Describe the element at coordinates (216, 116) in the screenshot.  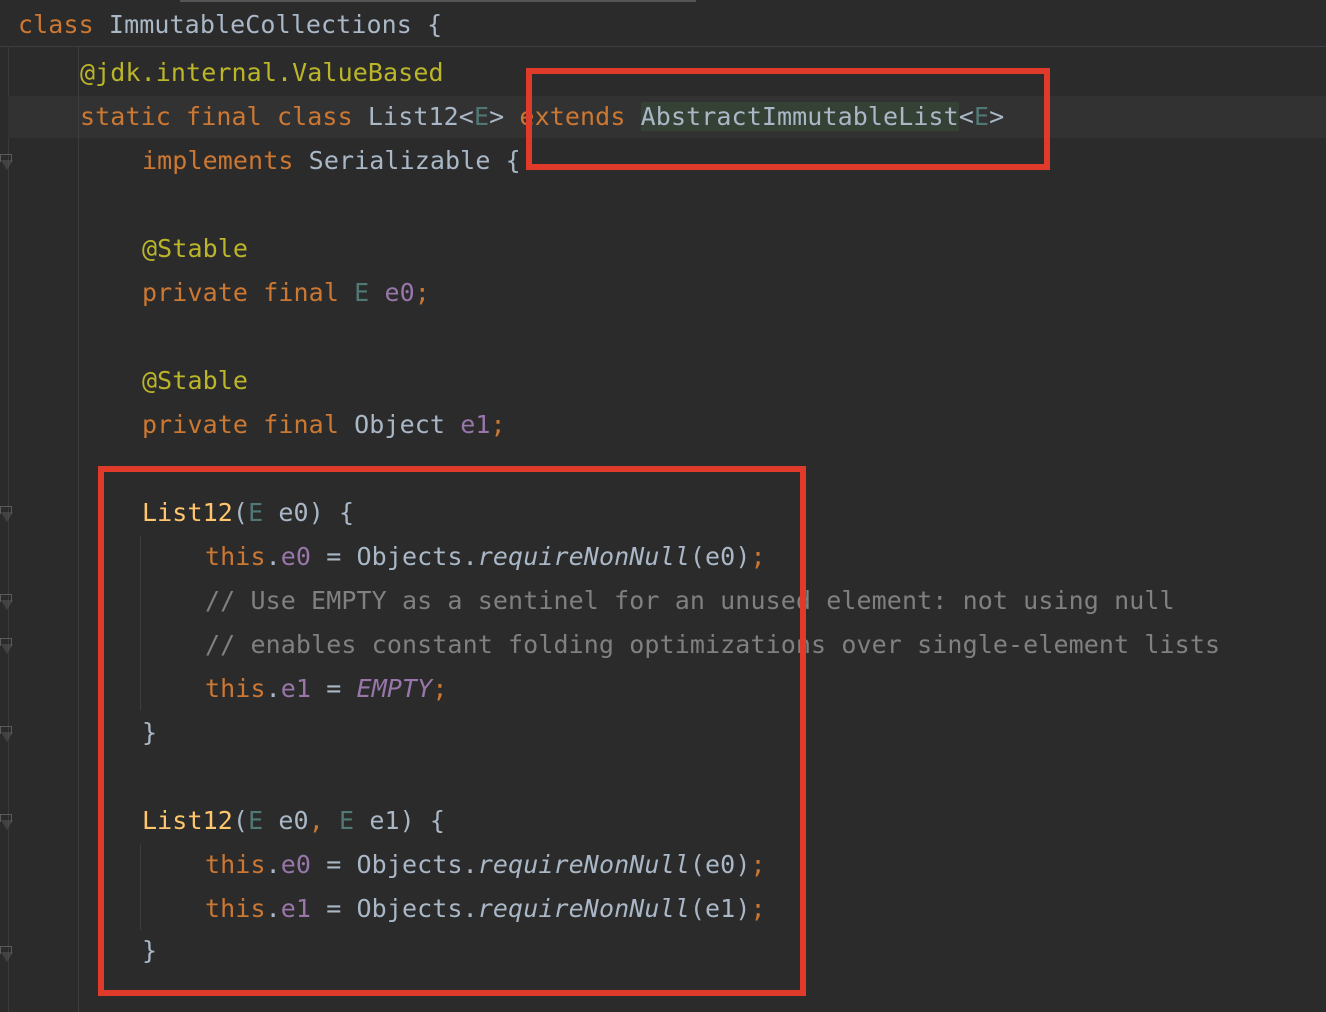
I see `code-token: static final class` at that location.